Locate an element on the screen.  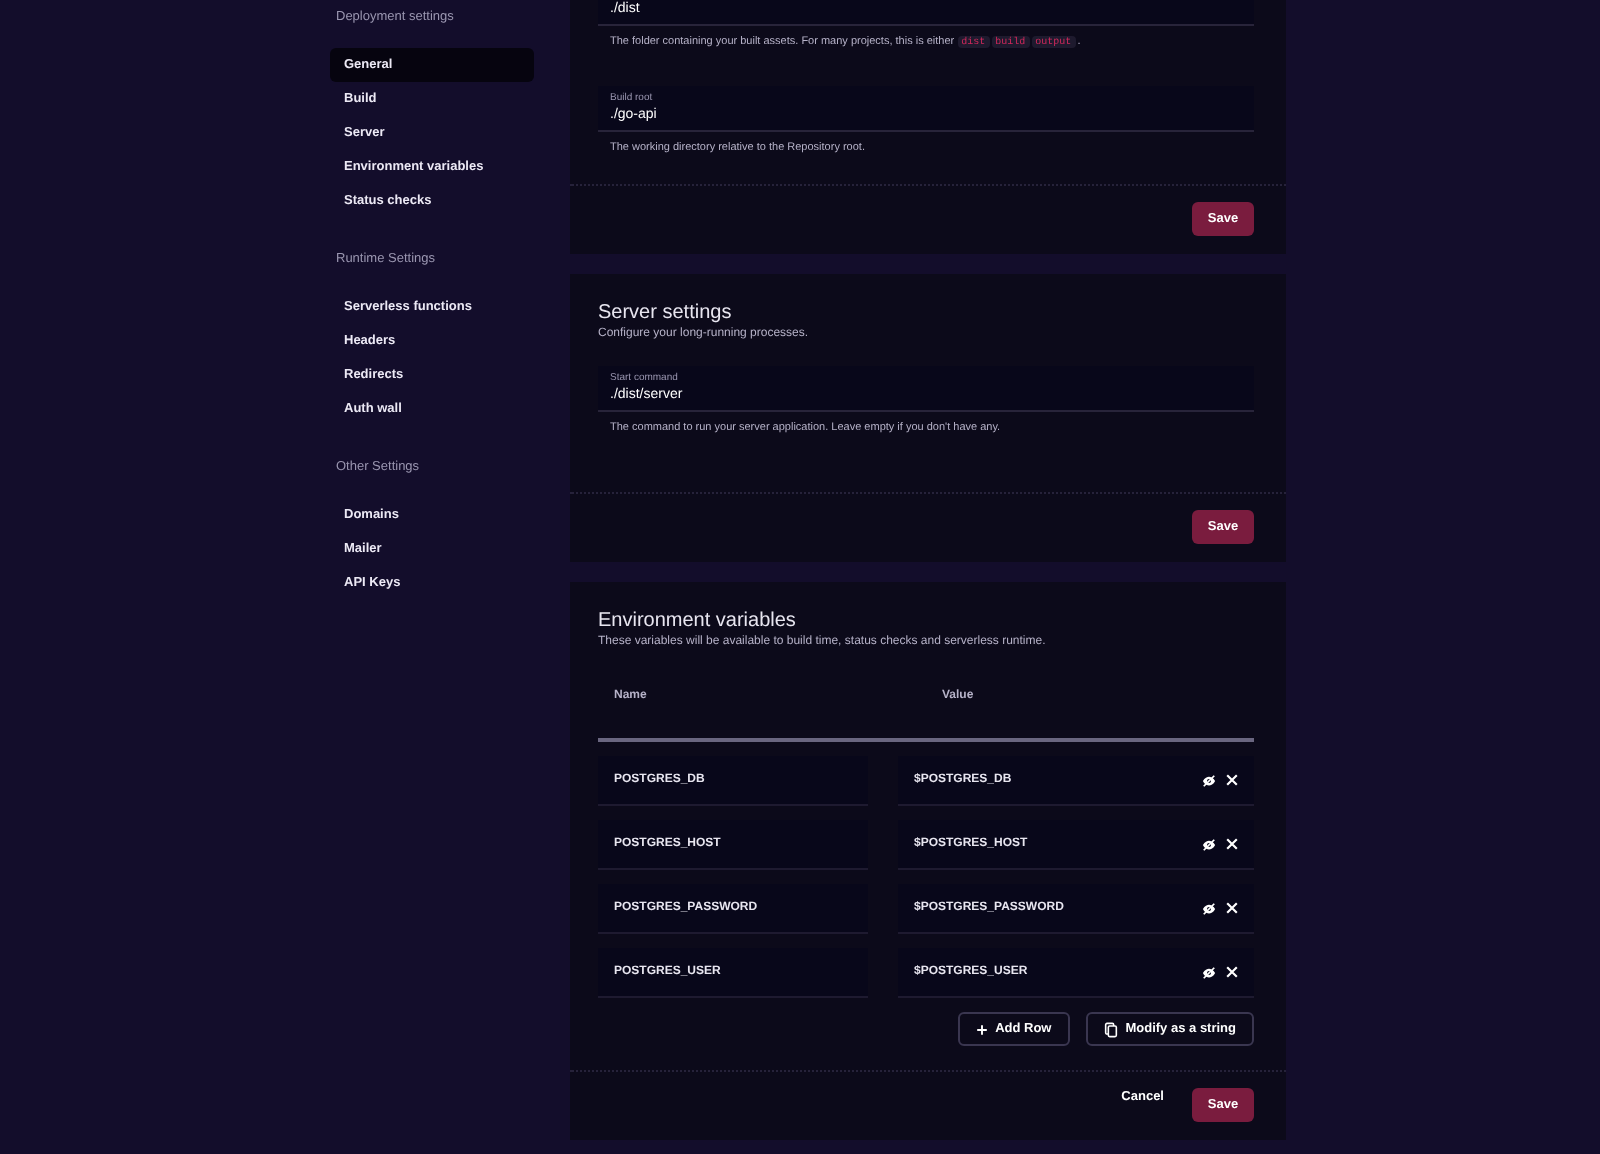
card-title: Environment variables is located at coordinates (698, 622).